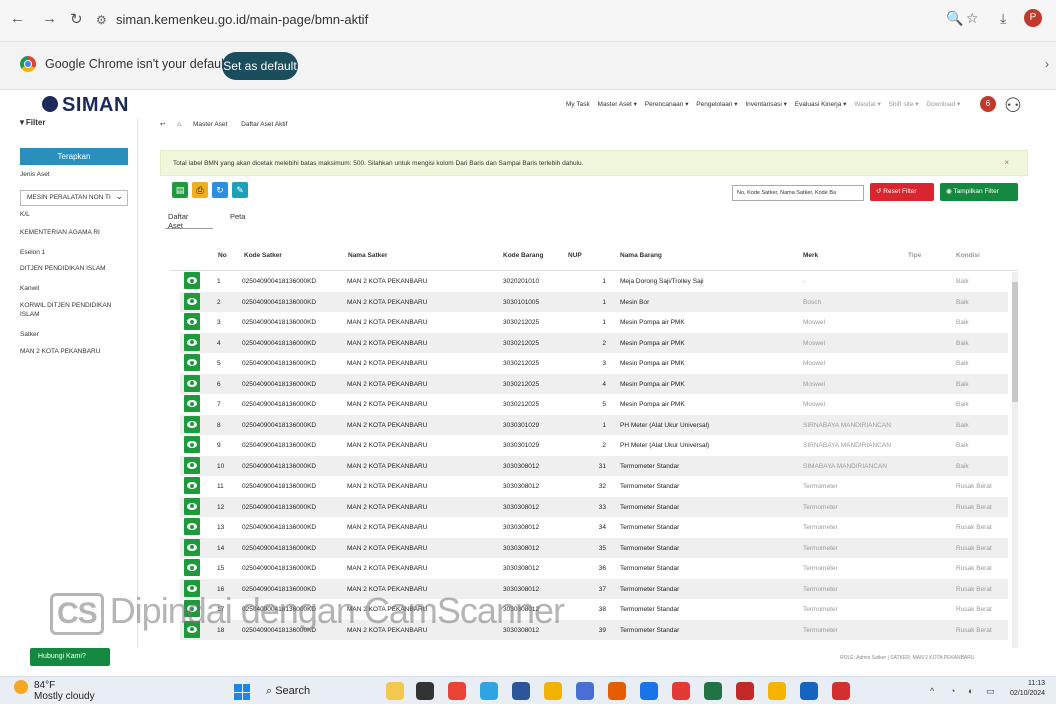  I want to click on jenis-aset-select: MESIN PERALATAN NON TI, so click(74, 197).